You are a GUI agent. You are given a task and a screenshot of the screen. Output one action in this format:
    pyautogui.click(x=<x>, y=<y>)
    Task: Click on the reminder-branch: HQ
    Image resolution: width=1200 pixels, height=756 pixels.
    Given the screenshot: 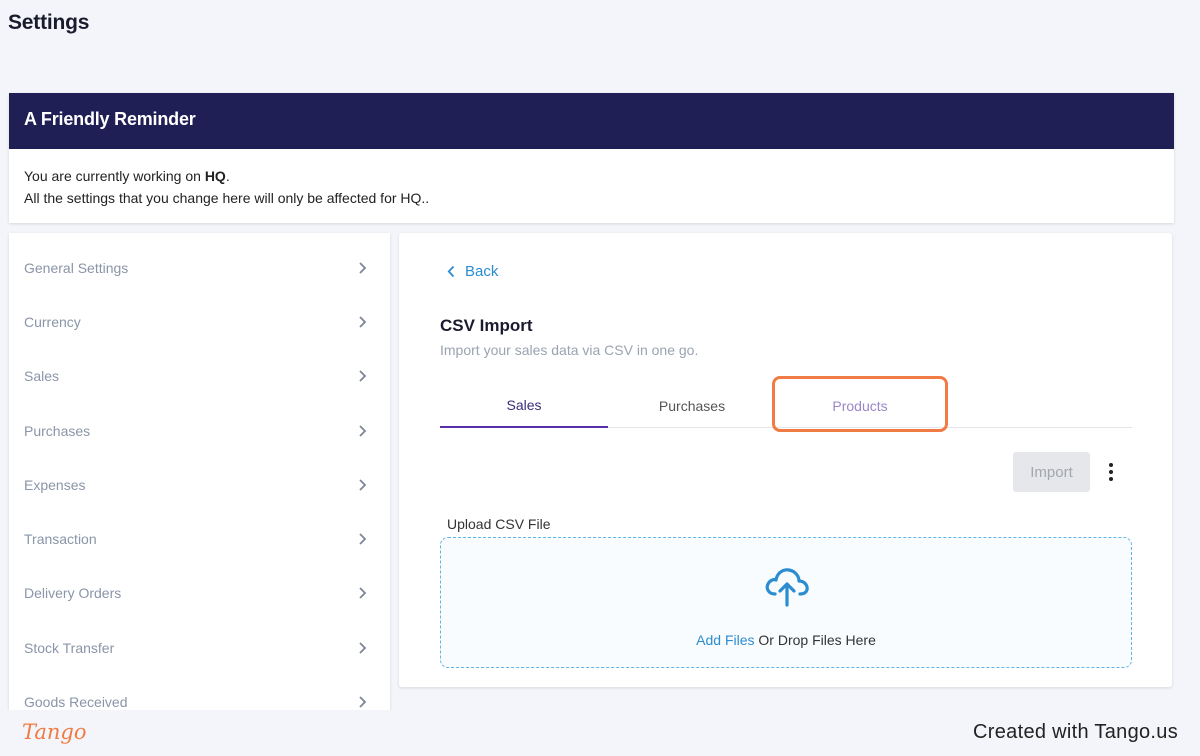 What is the action you would take?
    pyautogui.click(x=215, y=176)
    